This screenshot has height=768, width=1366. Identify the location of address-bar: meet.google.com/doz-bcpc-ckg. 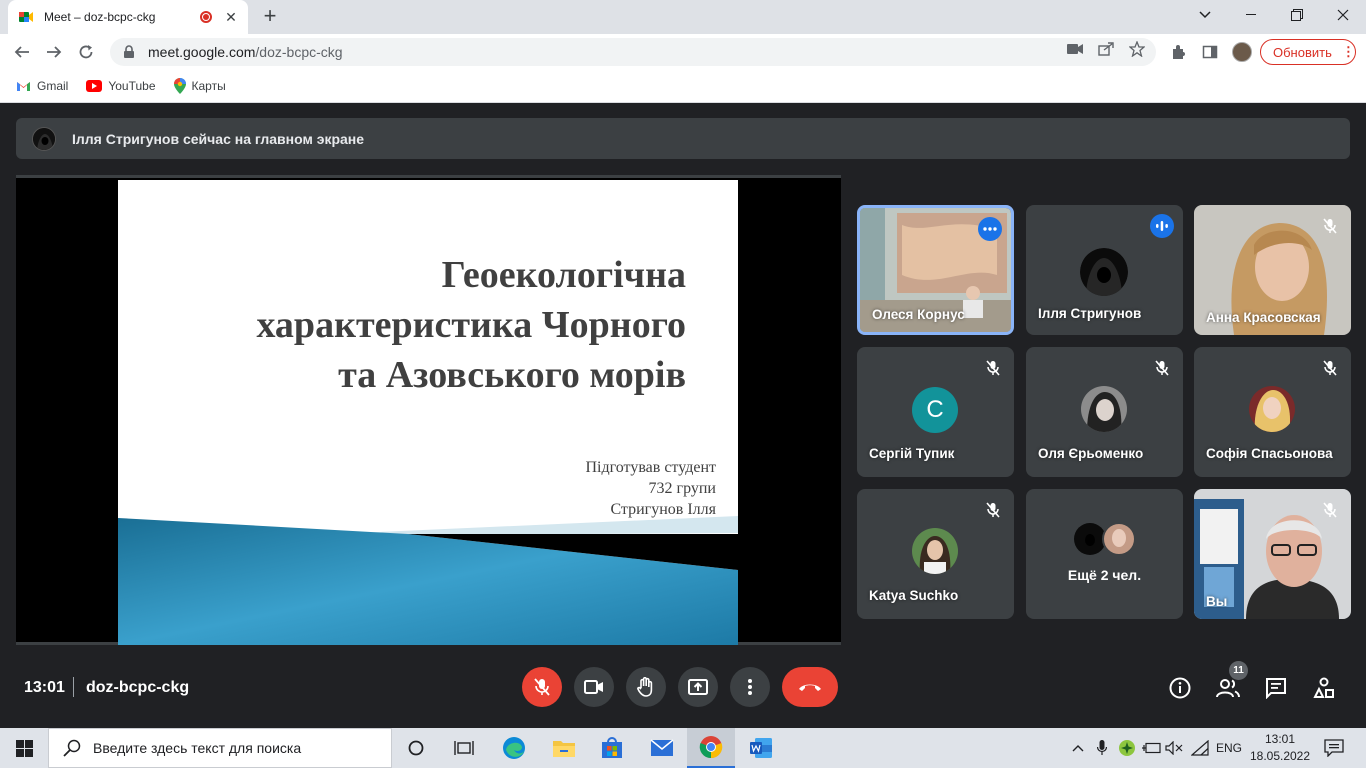
(633, 52).